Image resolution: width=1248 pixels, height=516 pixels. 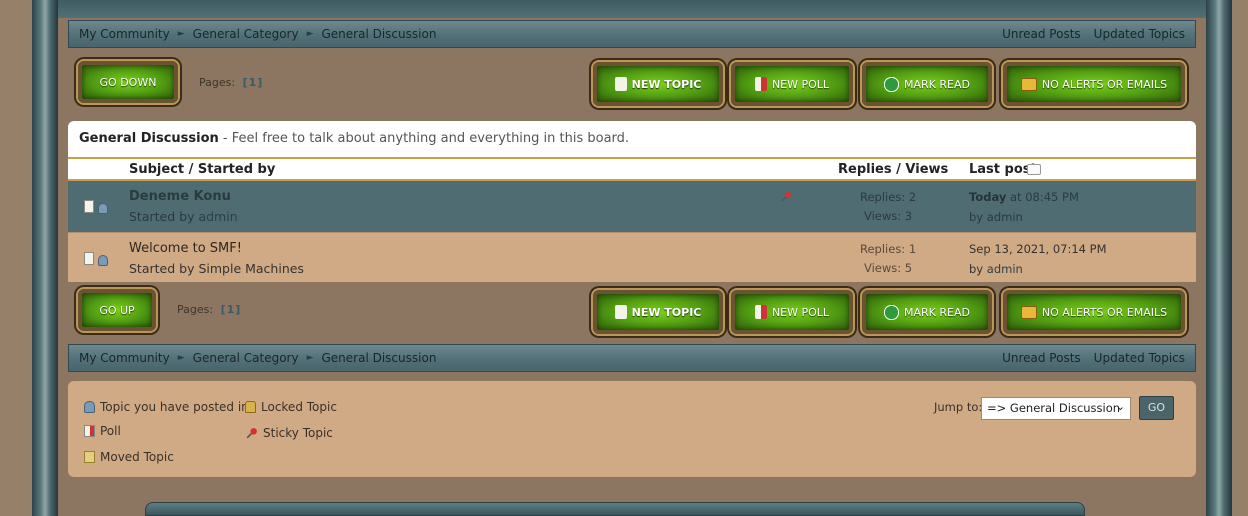 I want to click on topic-subject-link: Welcome to SMF!, so click(x=185, y=248).